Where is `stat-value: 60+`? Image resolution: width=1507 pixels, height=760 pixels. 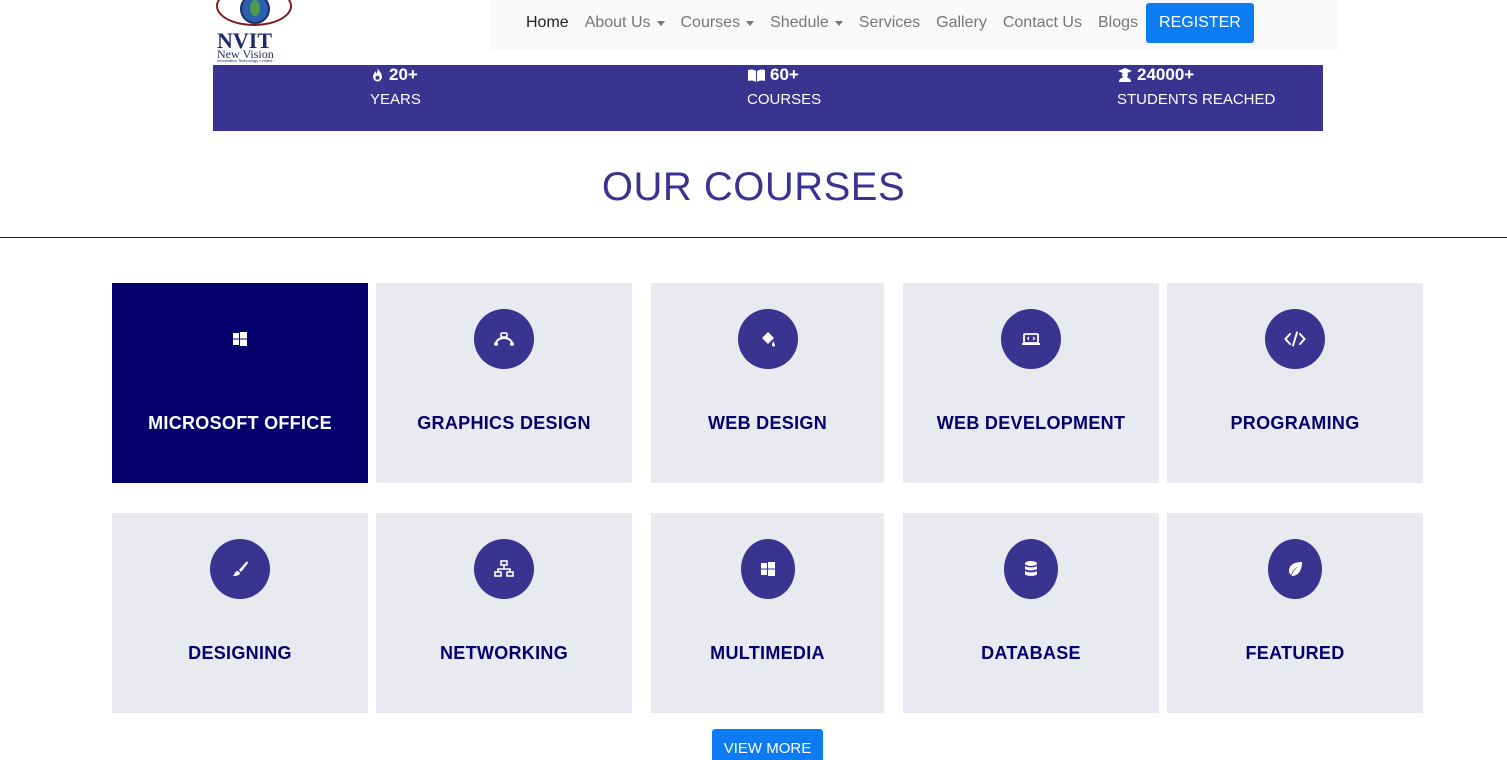 stat-value: 60+ is located at coordinates (773, 75).